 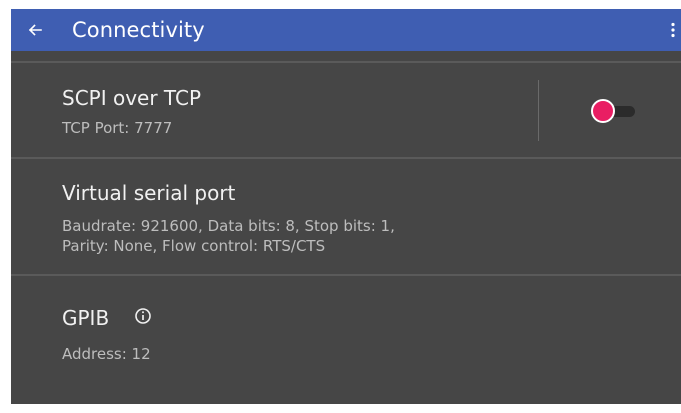 I want to click on page-title: Connectivity, so click(x=138, y=30).